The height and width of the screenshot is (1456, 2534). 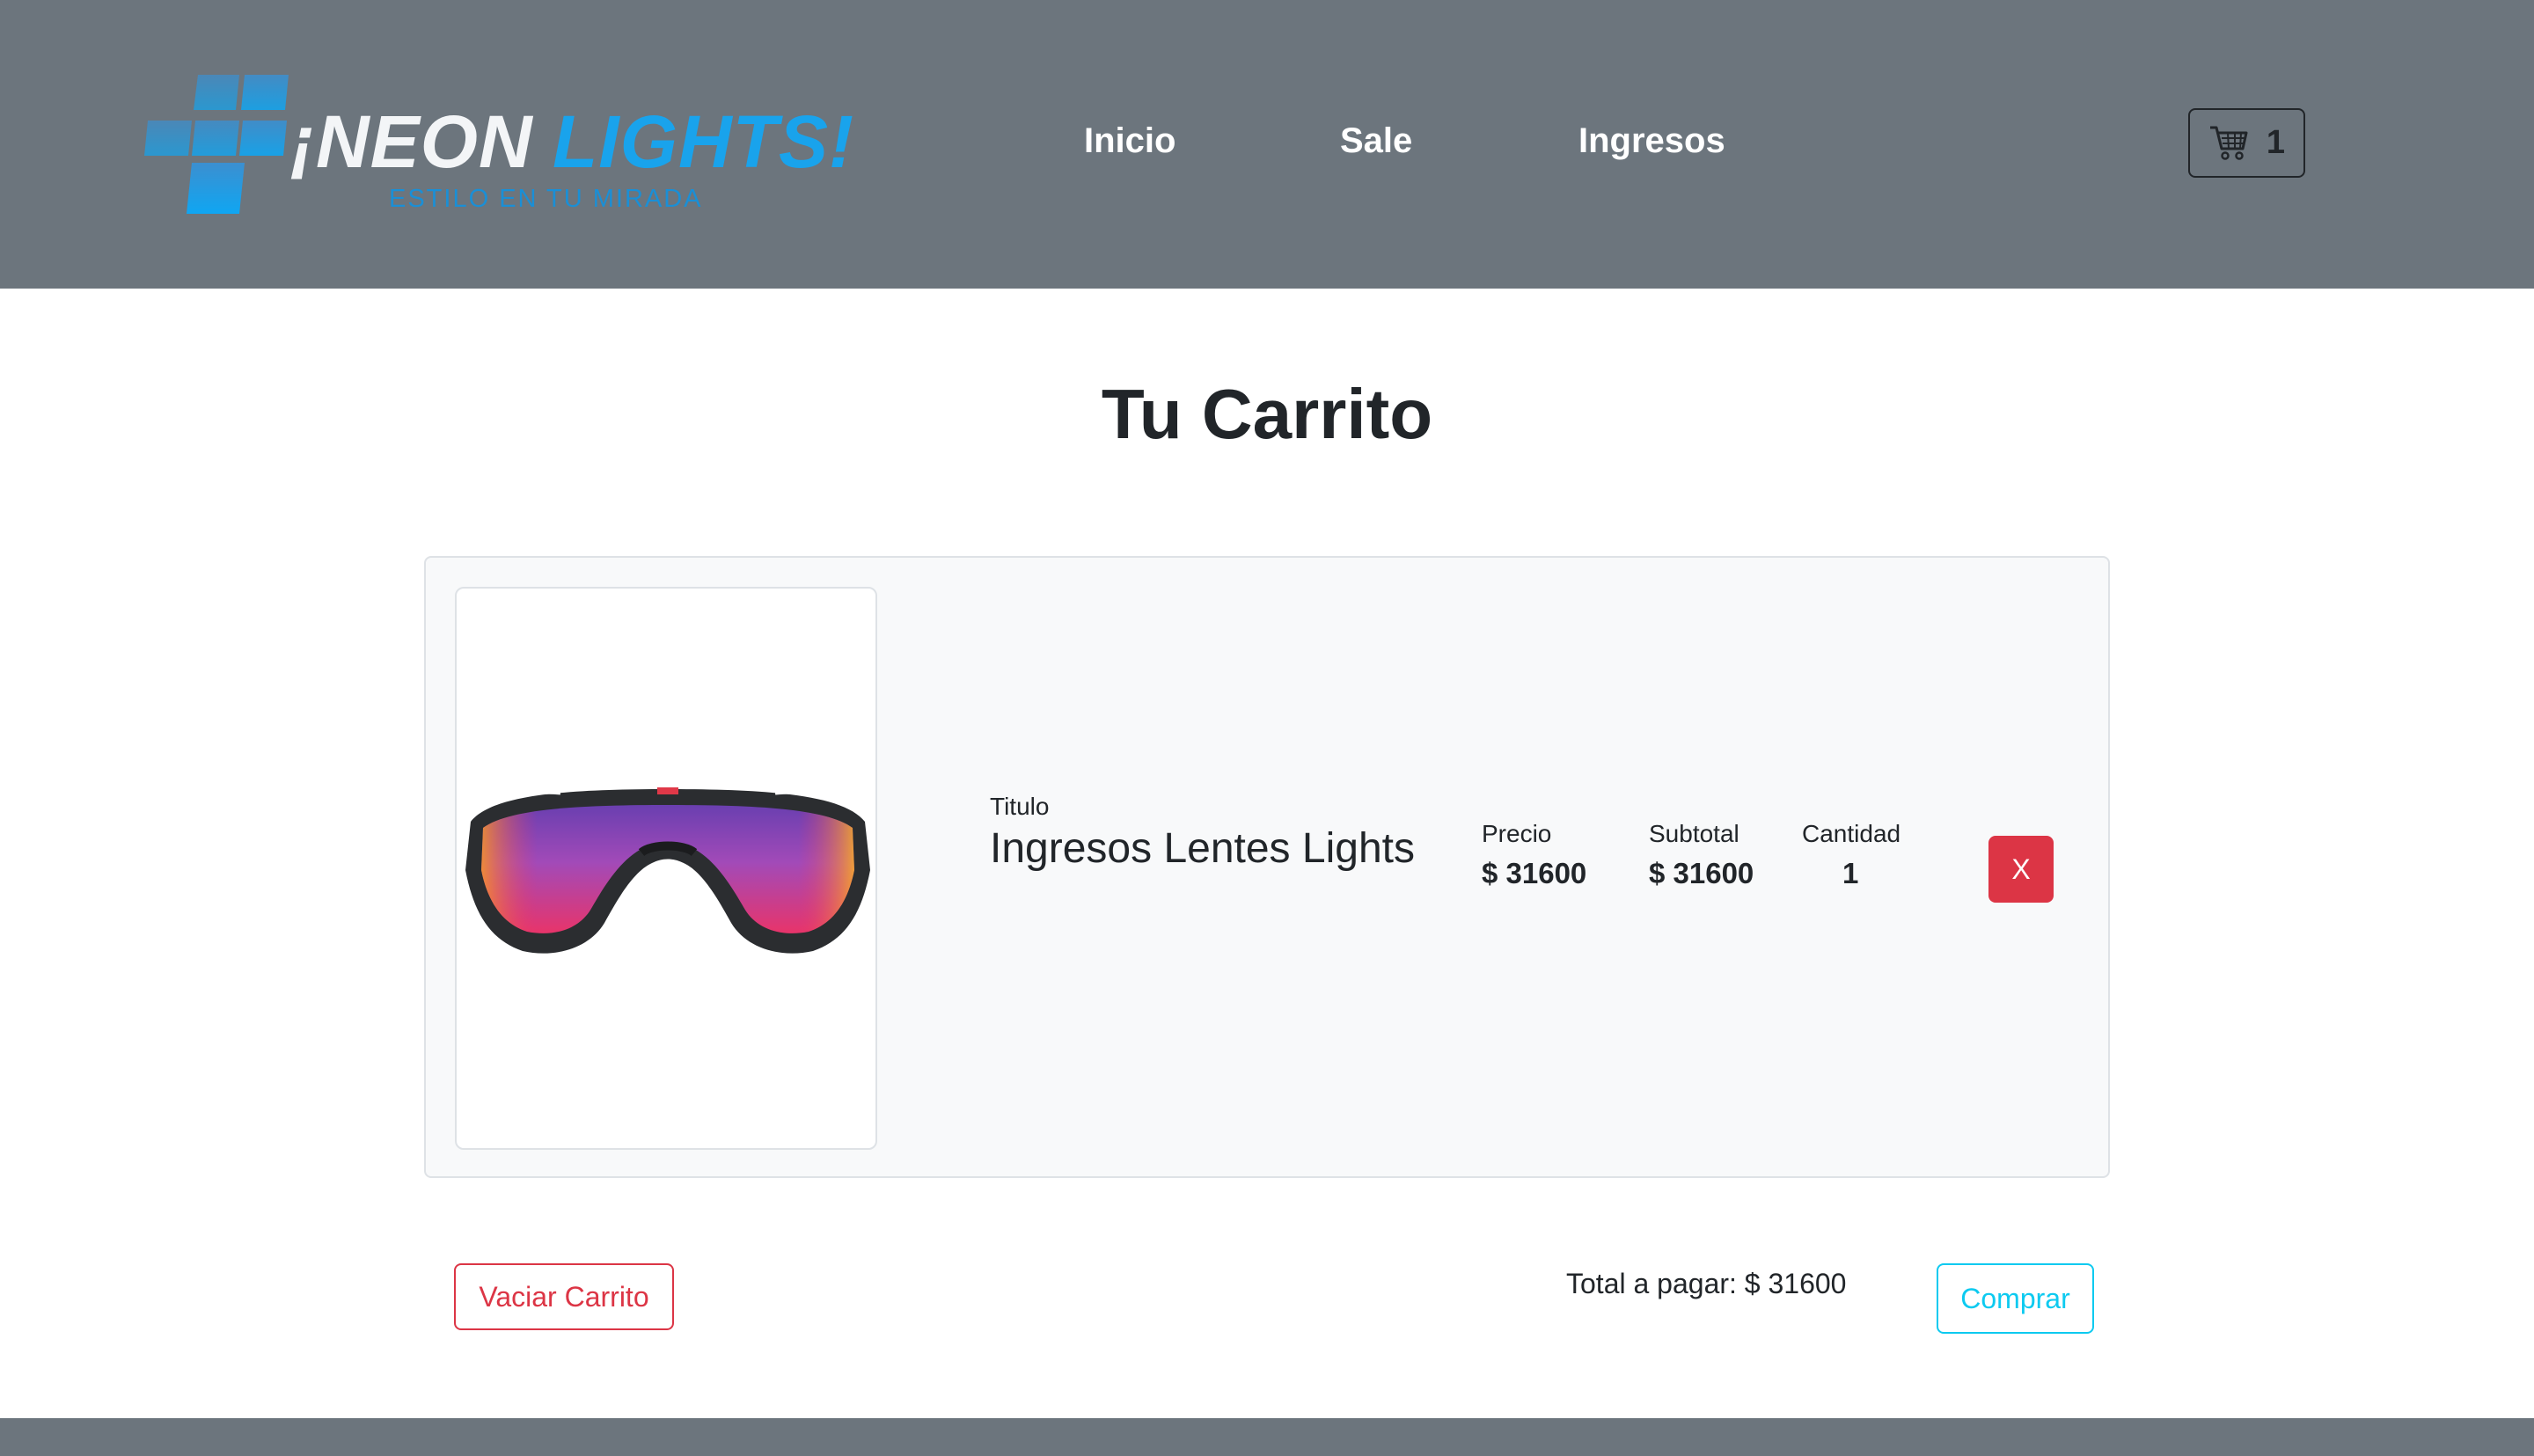 I want to click on page-title: Tu Carrito, so click(x=1267, y=414).